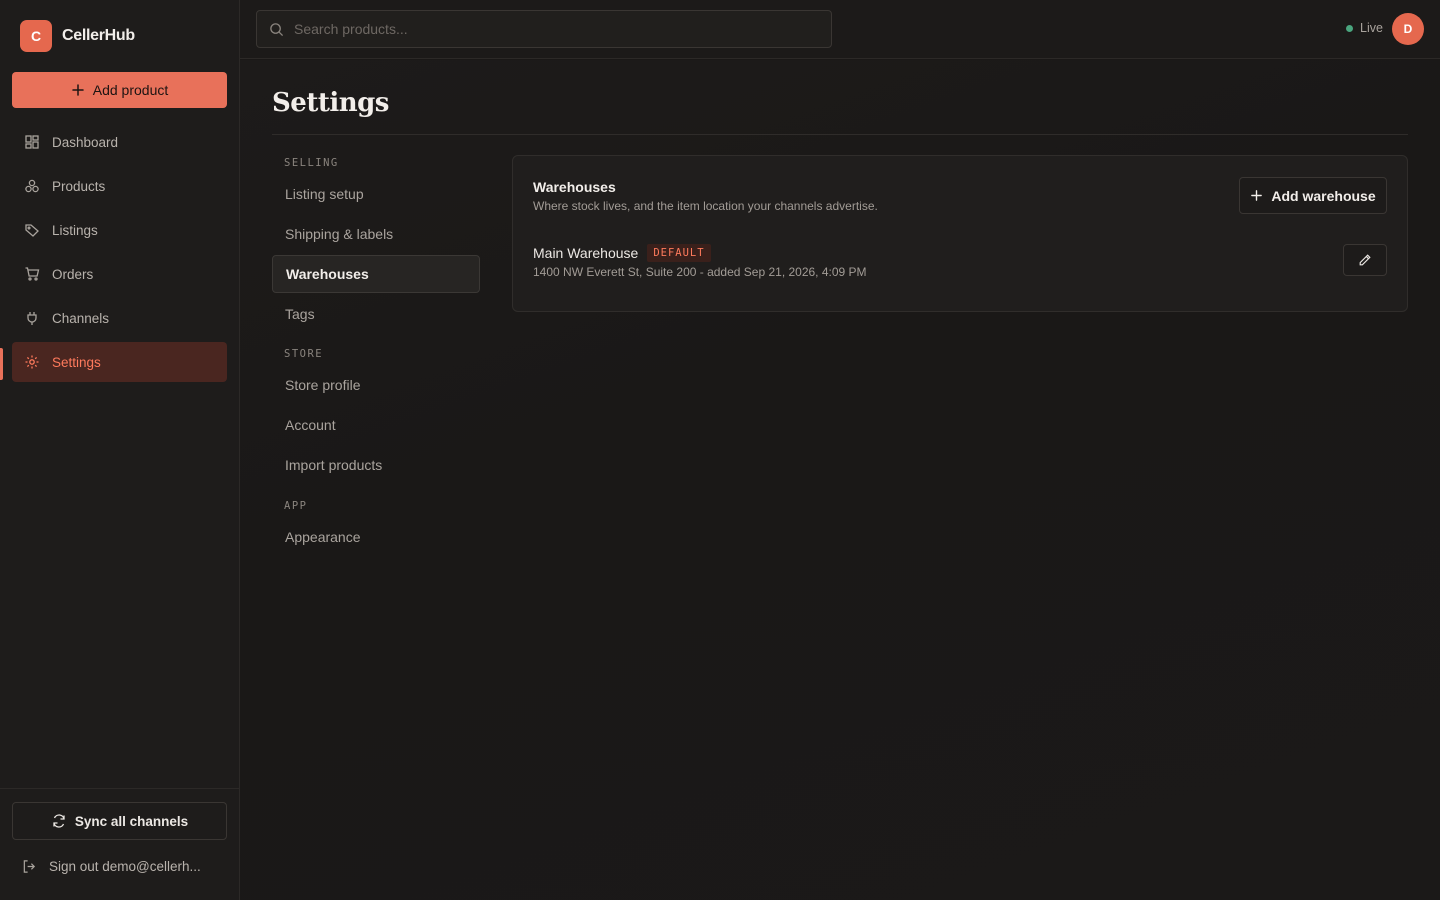  I want to click on sidebar-item-label: Products, so click(79, 186).